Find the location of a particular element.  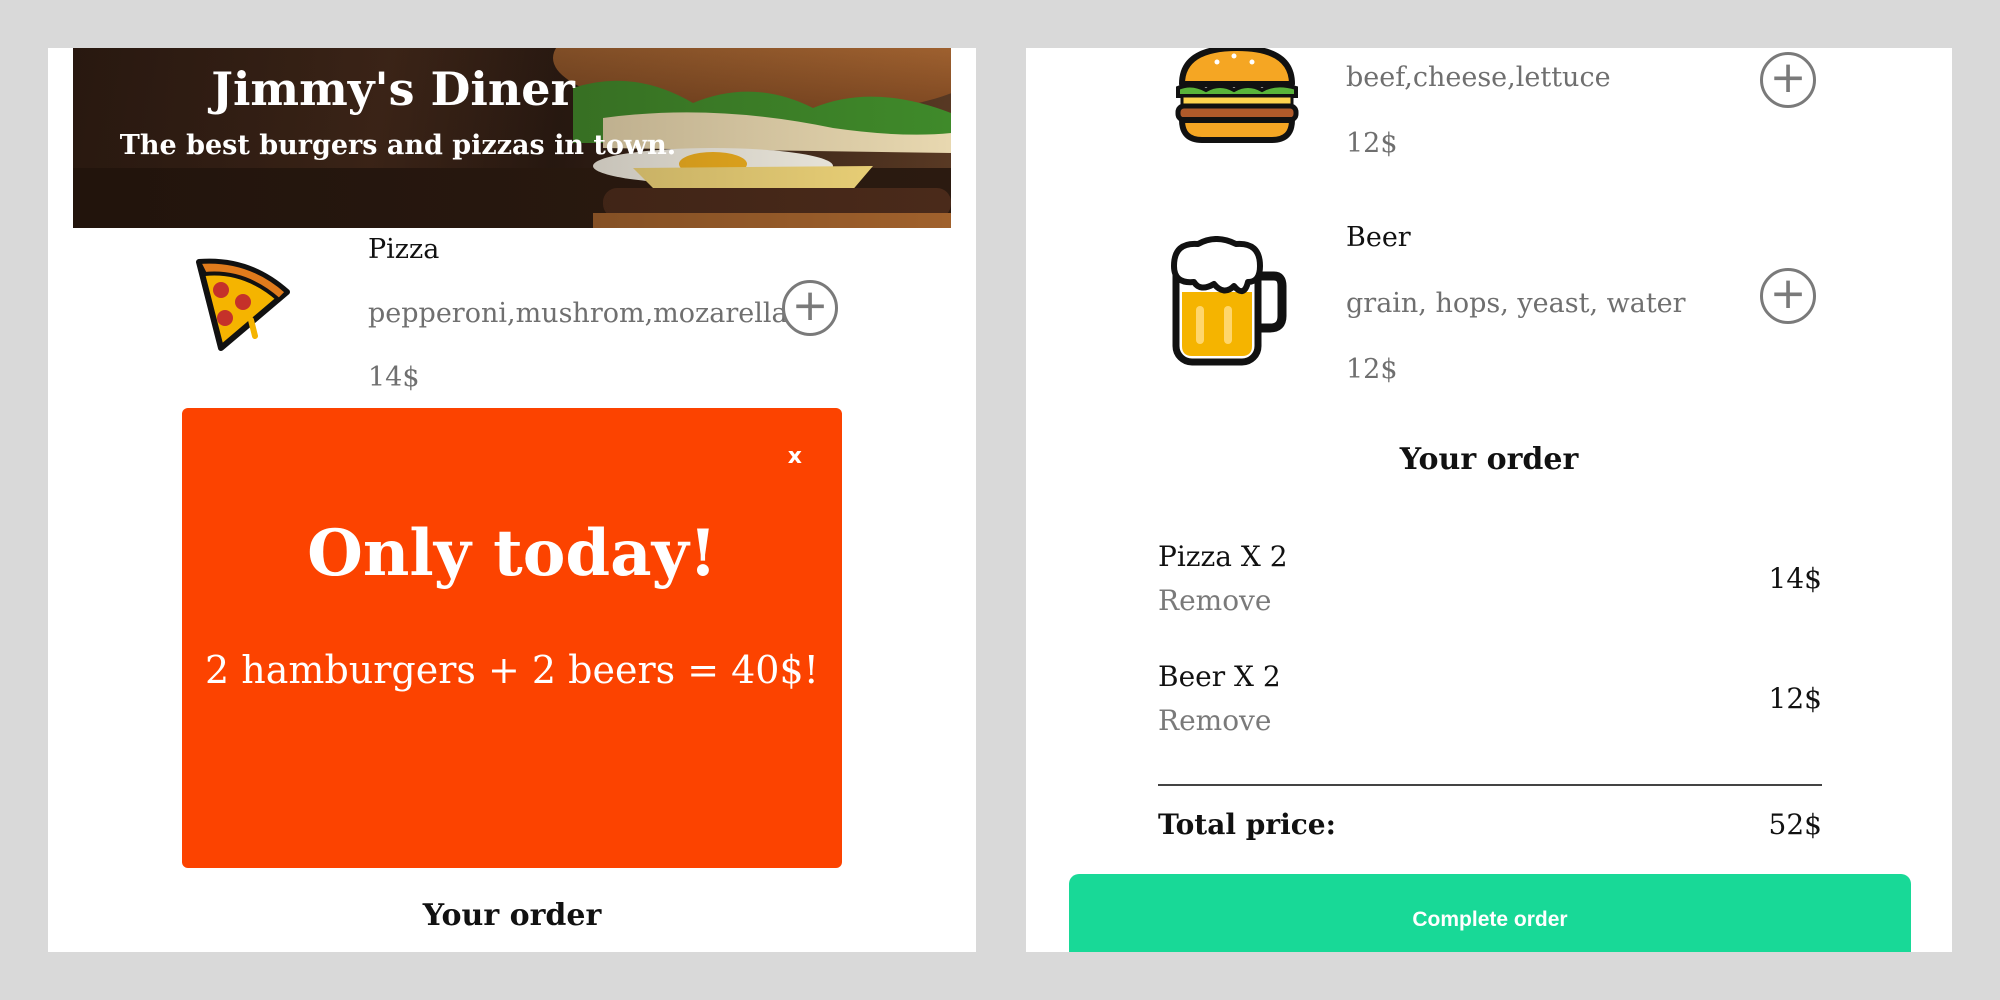

pizza-slice-icon is located at coordinates (243, 304).